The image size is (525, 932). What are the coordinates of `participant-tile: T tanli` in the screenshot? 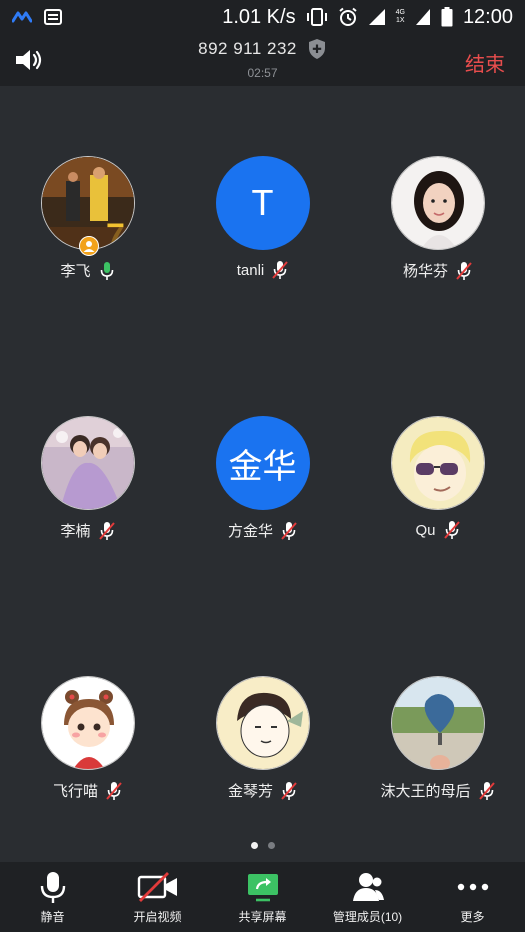 It's located at (262, 218).